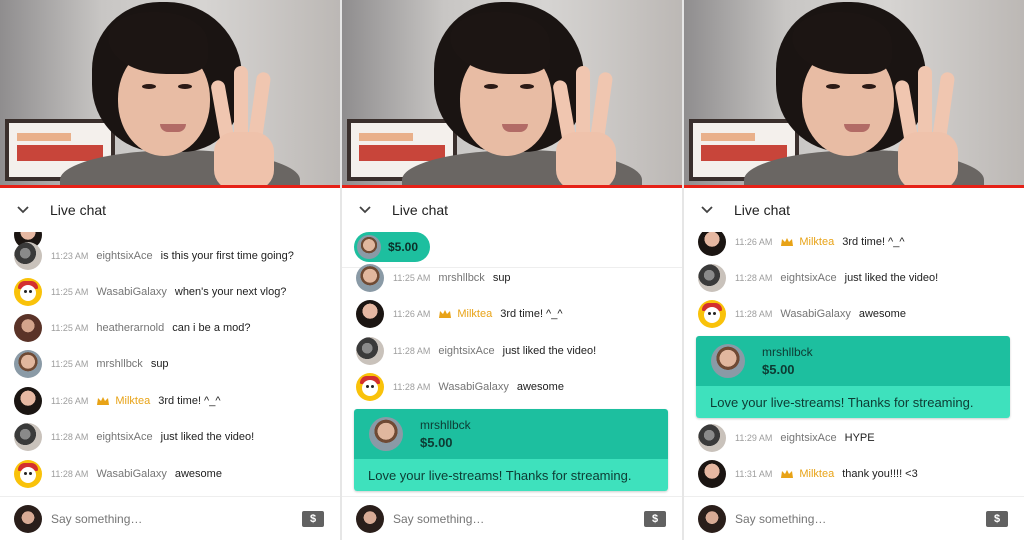 This screenshot has height=540, width=1024. Describe the element at coordinates (130, 328) in the screenshot. I see `message-author: heatherarnold` at that location.